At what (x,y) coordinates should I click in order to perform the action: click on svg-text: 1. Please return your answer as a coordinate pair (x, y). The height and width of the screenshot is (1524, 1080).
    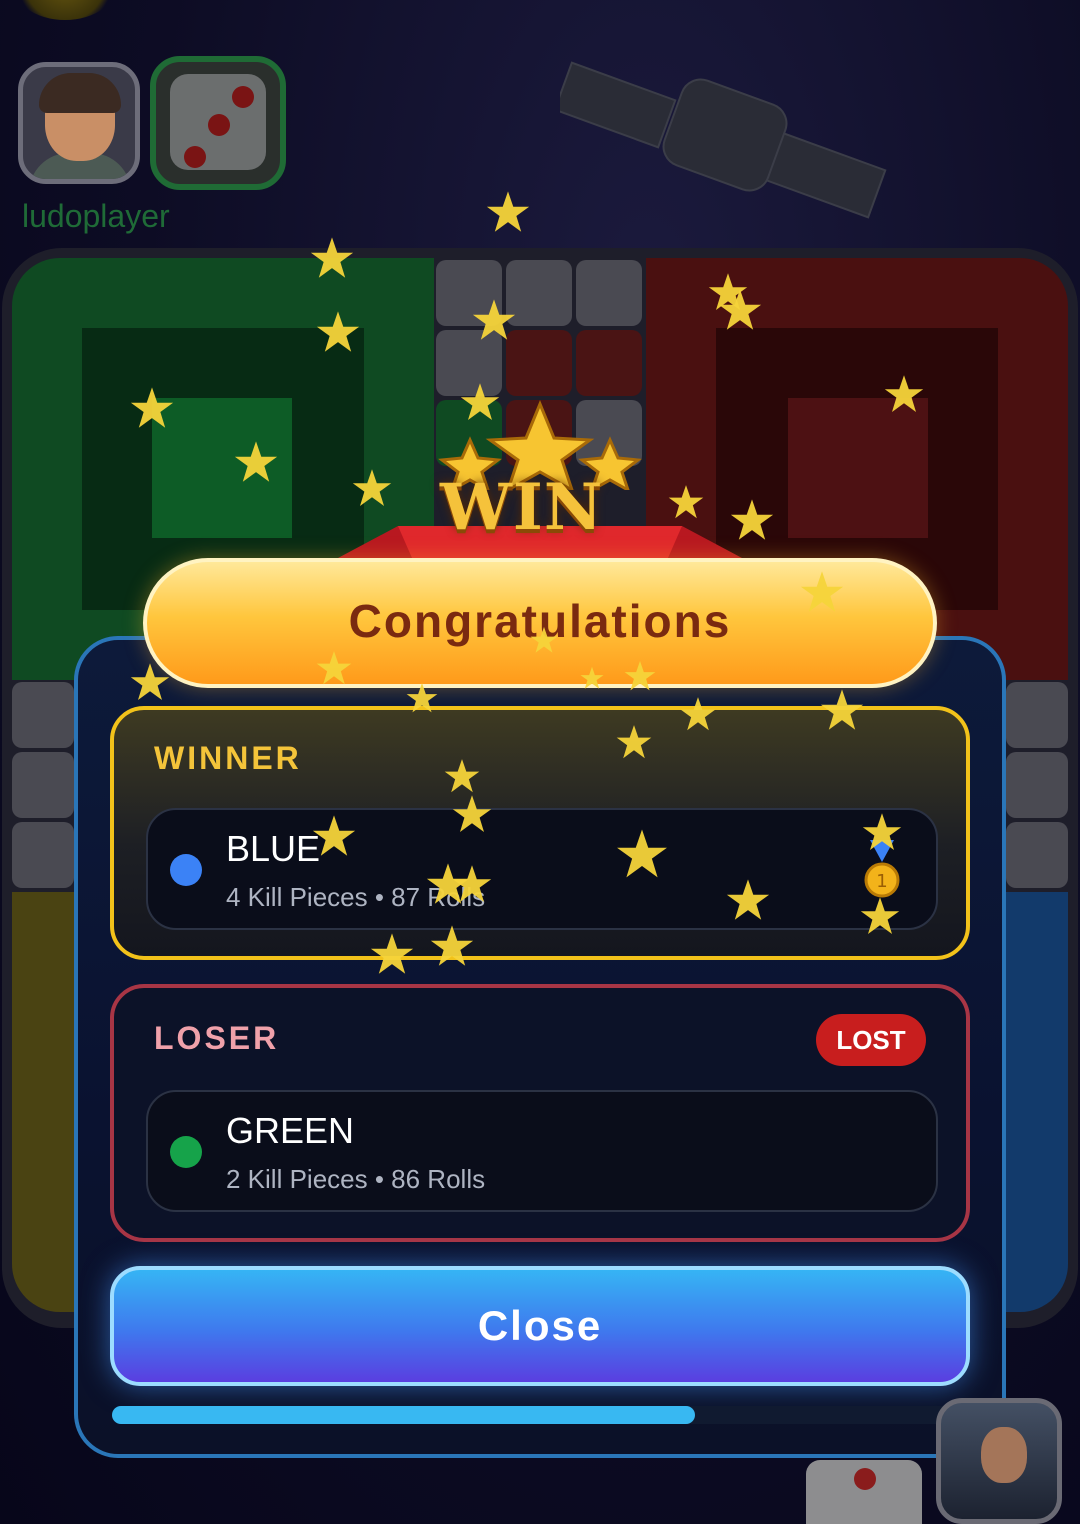
    Looking at the image, I should click on (881, 881).